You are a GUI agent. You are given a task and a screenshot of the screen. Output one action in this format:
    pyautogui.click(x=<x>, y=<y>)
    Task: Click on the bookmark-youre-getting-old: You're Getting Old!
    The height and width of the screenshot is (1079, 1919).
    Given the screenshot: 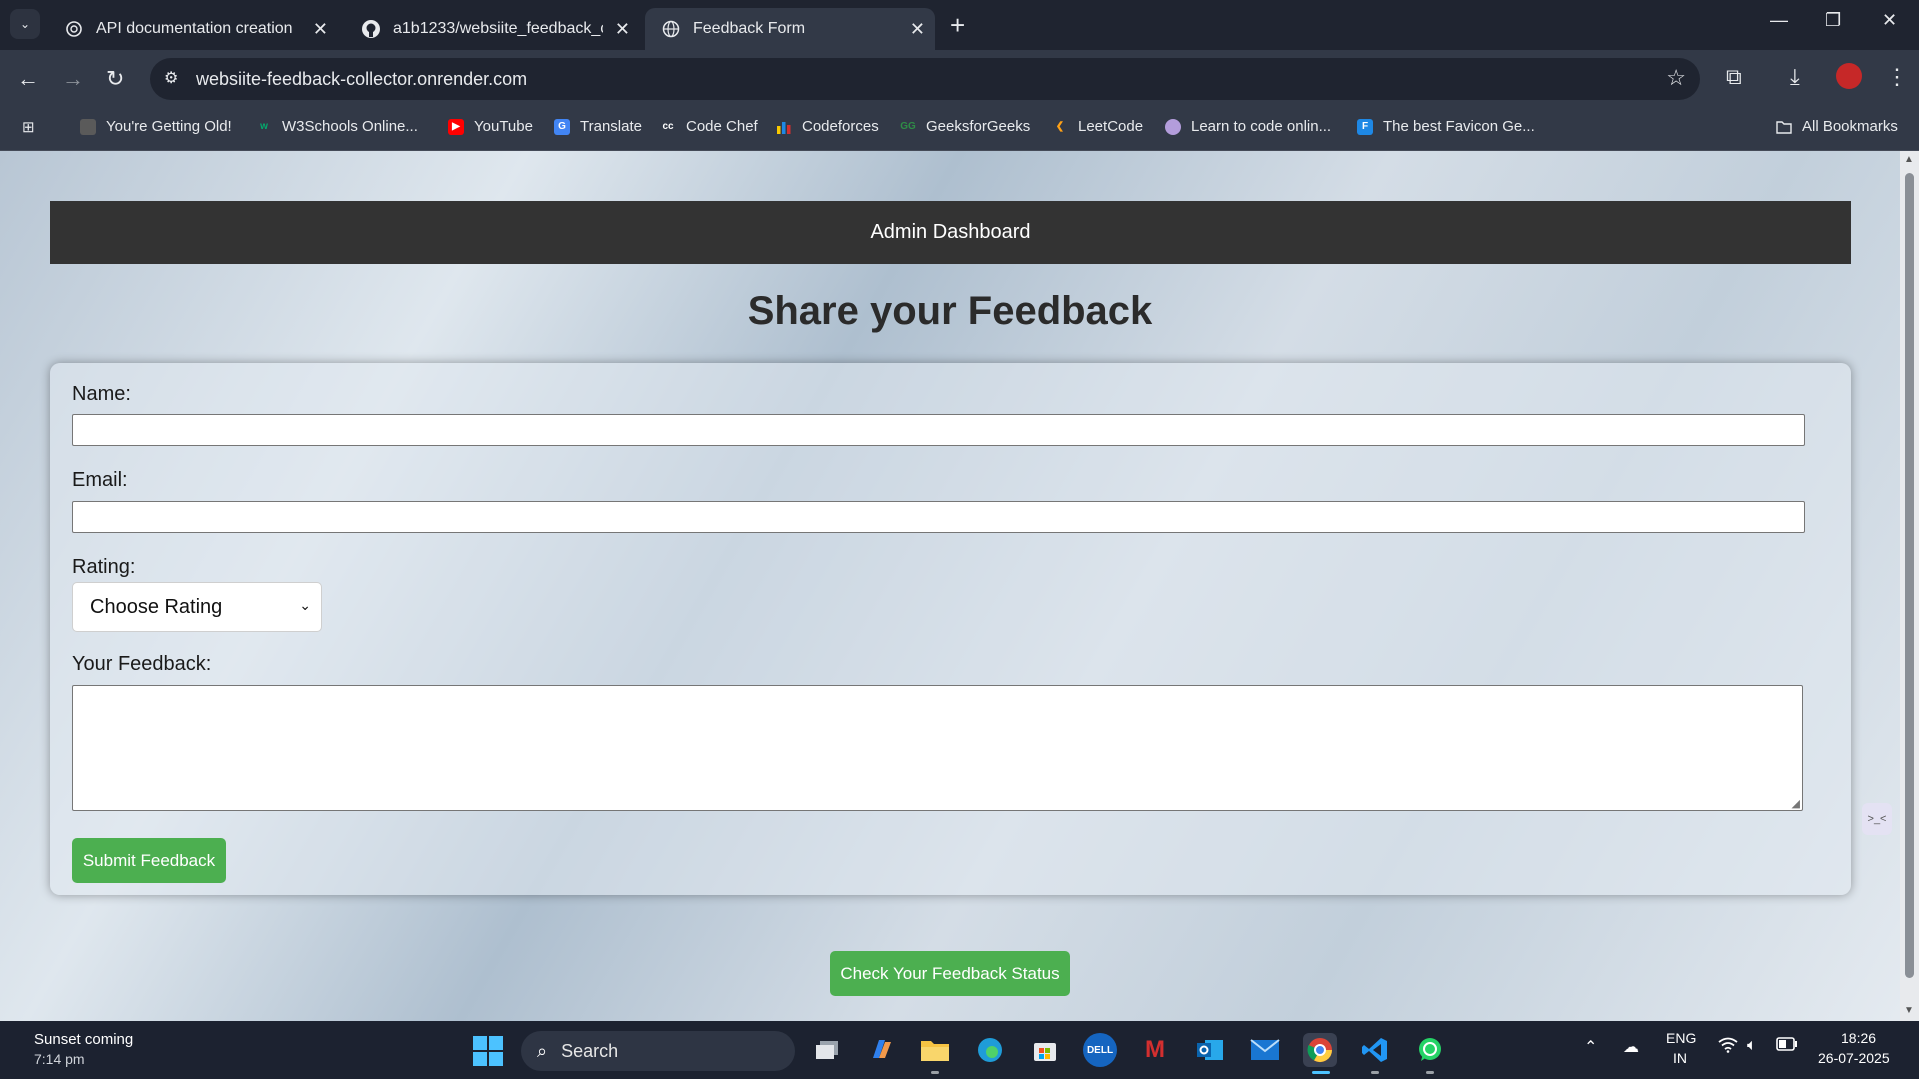 What is the action you would take?
    pyautogui.click(x=156, y=126)
    